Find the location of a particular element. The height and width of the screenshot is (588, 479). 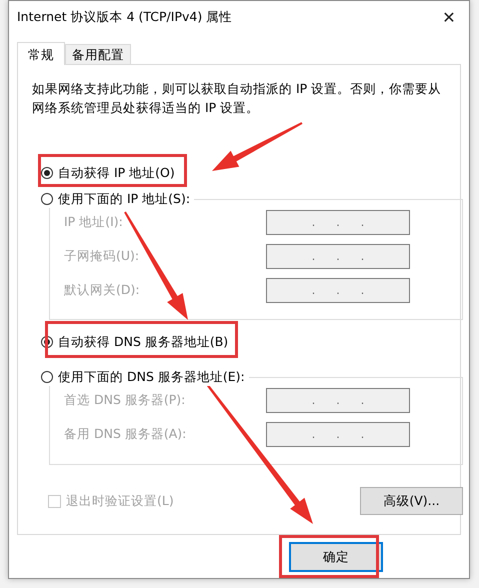

tab: 备用配置 is located at coordinates (98, 54).